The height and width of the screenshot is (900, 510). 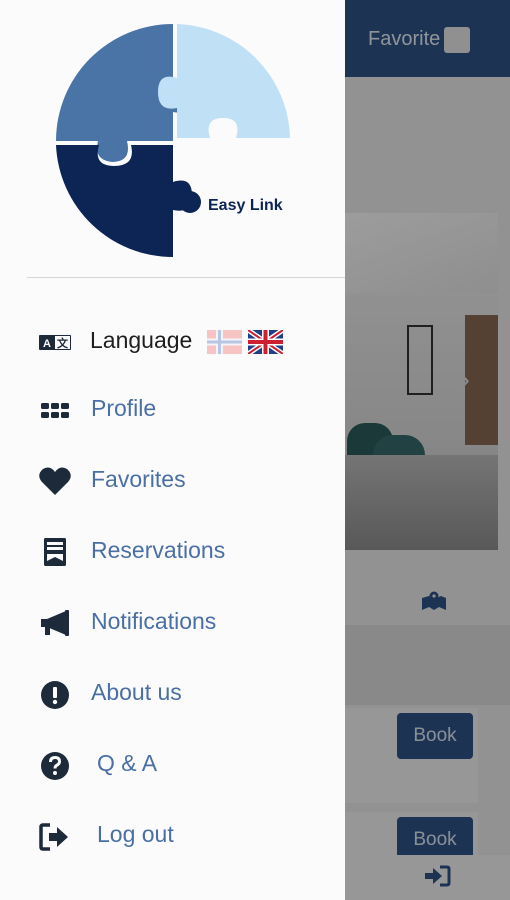 What do you see at coordinates (172, 410) in the screenshot?
I see `menu-item-profile: Profile` at bounding box center [172, 410].